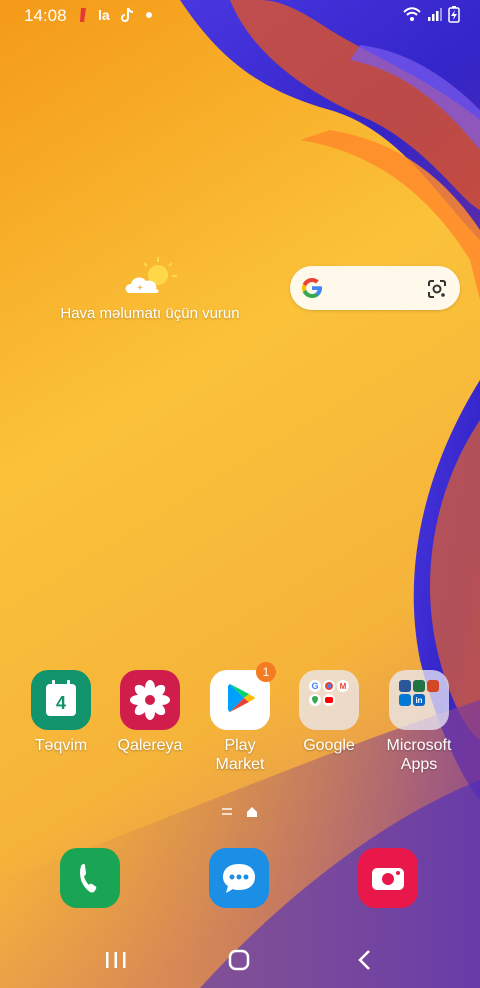 This screenshot has width=480, height=988. Describe the element at coordinates (240, 764) in the screenshot. I see `app-label-line2: Market` at that location.